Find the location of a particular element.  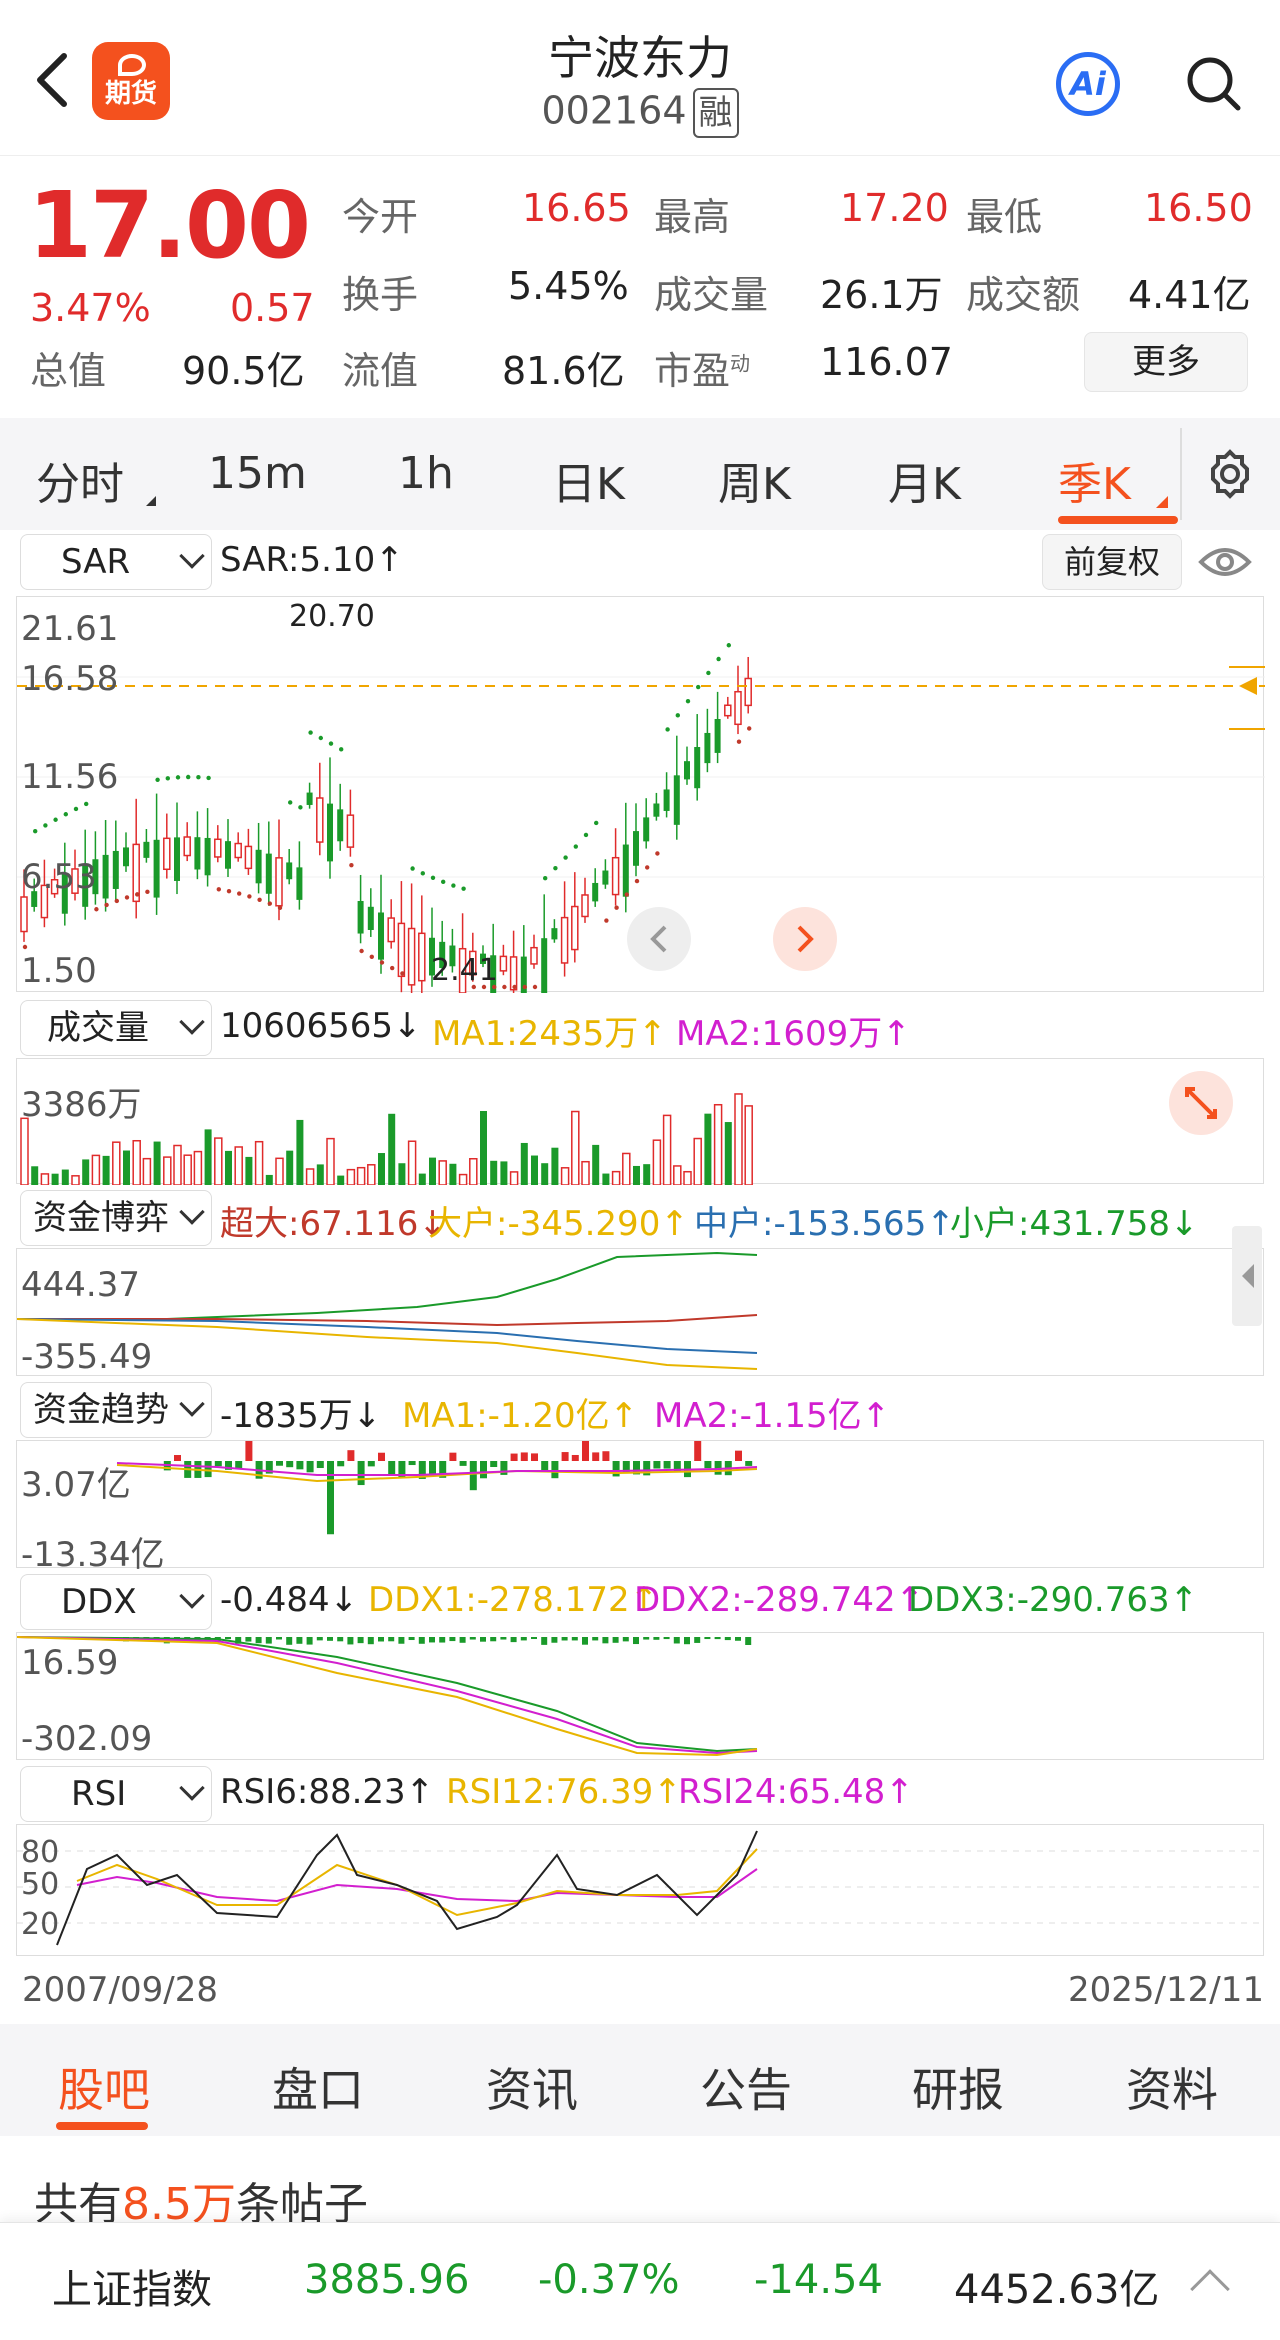

turnover-value: 5.45% is located at coordinates (568, 286).